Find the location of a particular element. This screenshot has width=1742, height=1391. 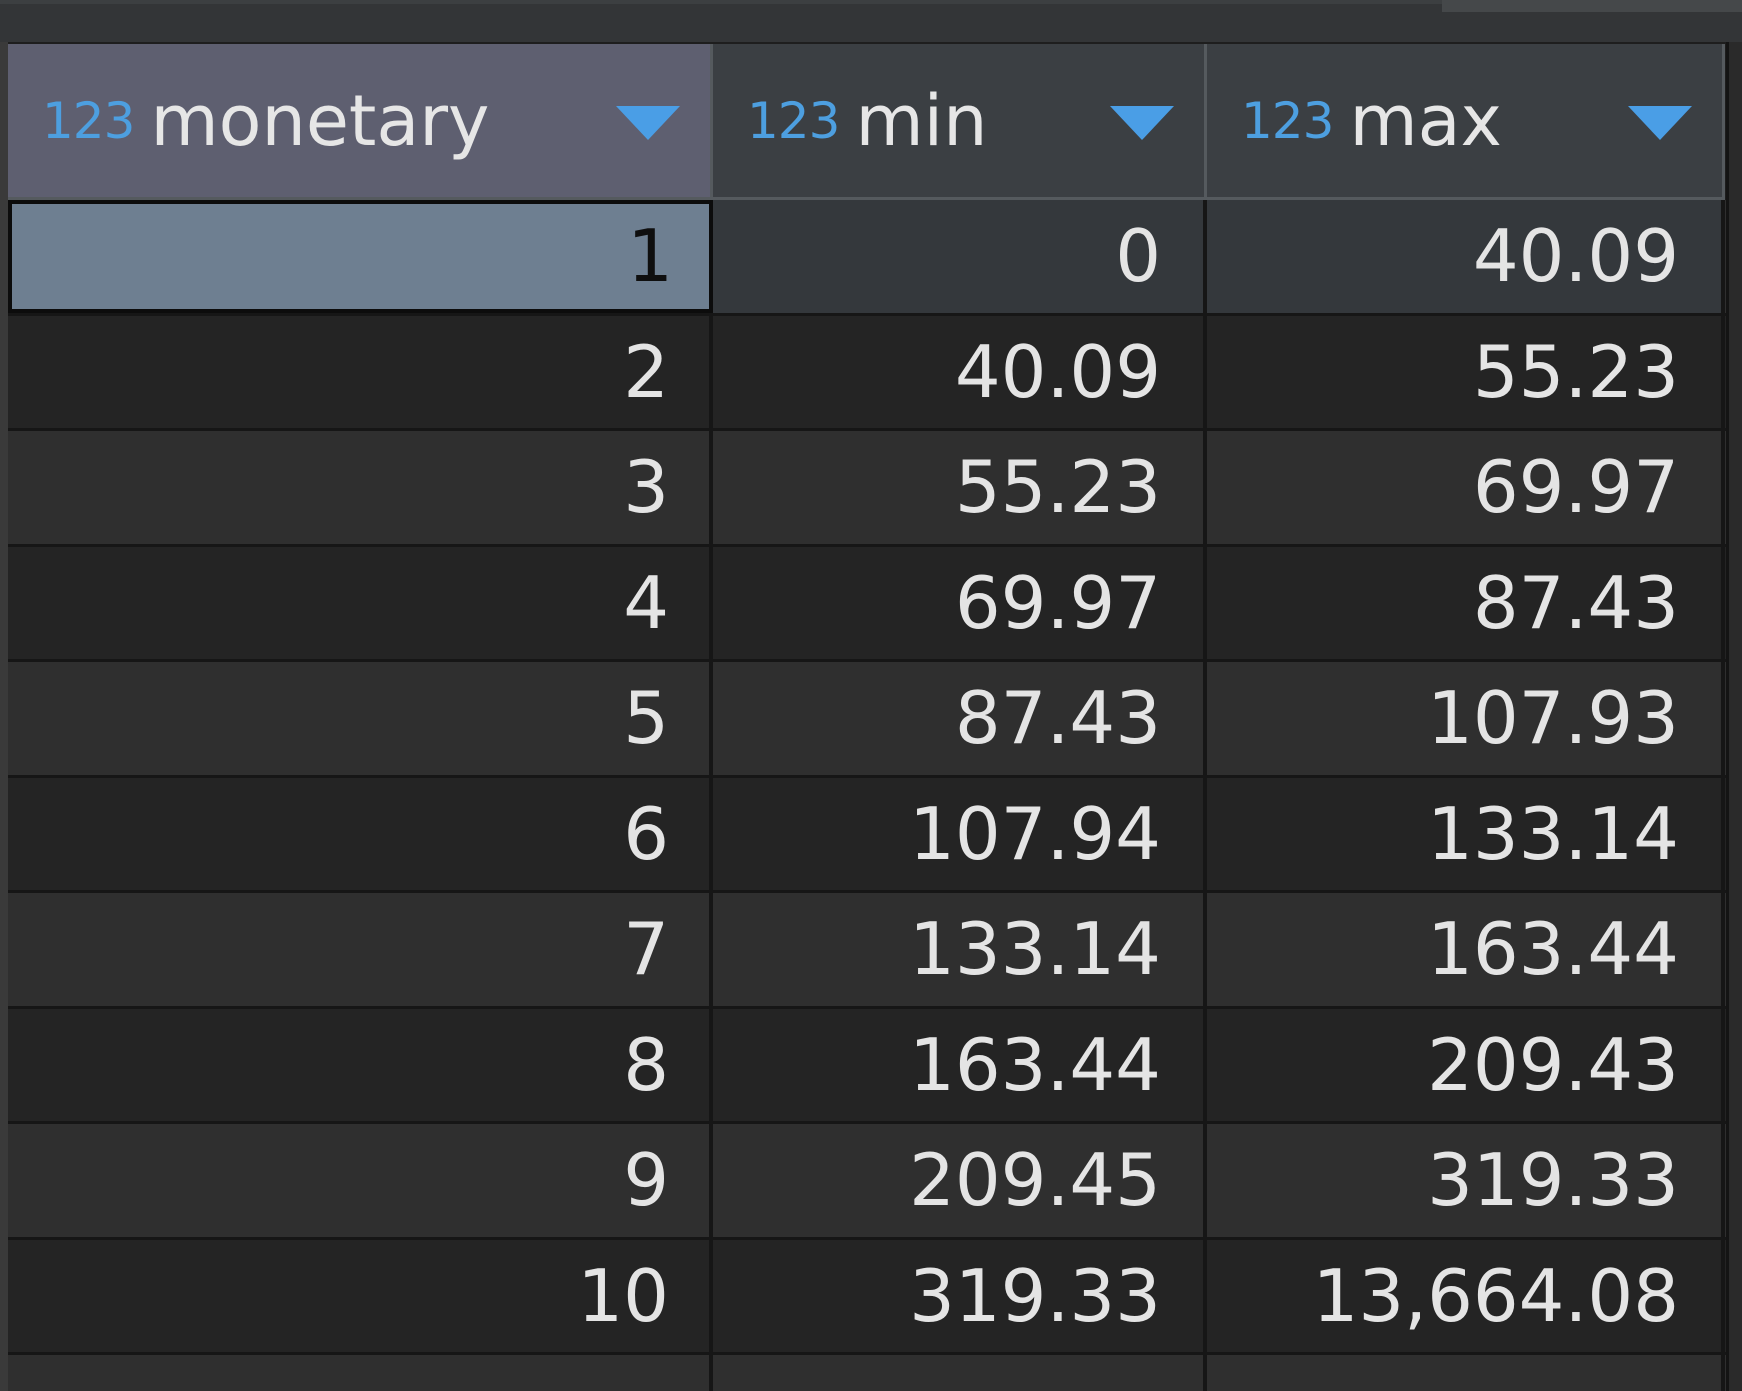

cell-monetary: 3 is located at coordinates (360, 487).